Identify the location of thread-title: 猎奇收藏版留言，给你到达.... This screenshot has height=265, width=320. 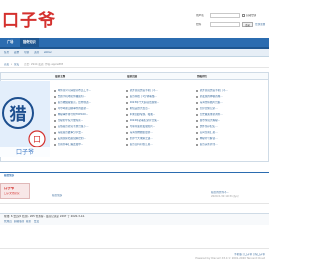
(75, 102).